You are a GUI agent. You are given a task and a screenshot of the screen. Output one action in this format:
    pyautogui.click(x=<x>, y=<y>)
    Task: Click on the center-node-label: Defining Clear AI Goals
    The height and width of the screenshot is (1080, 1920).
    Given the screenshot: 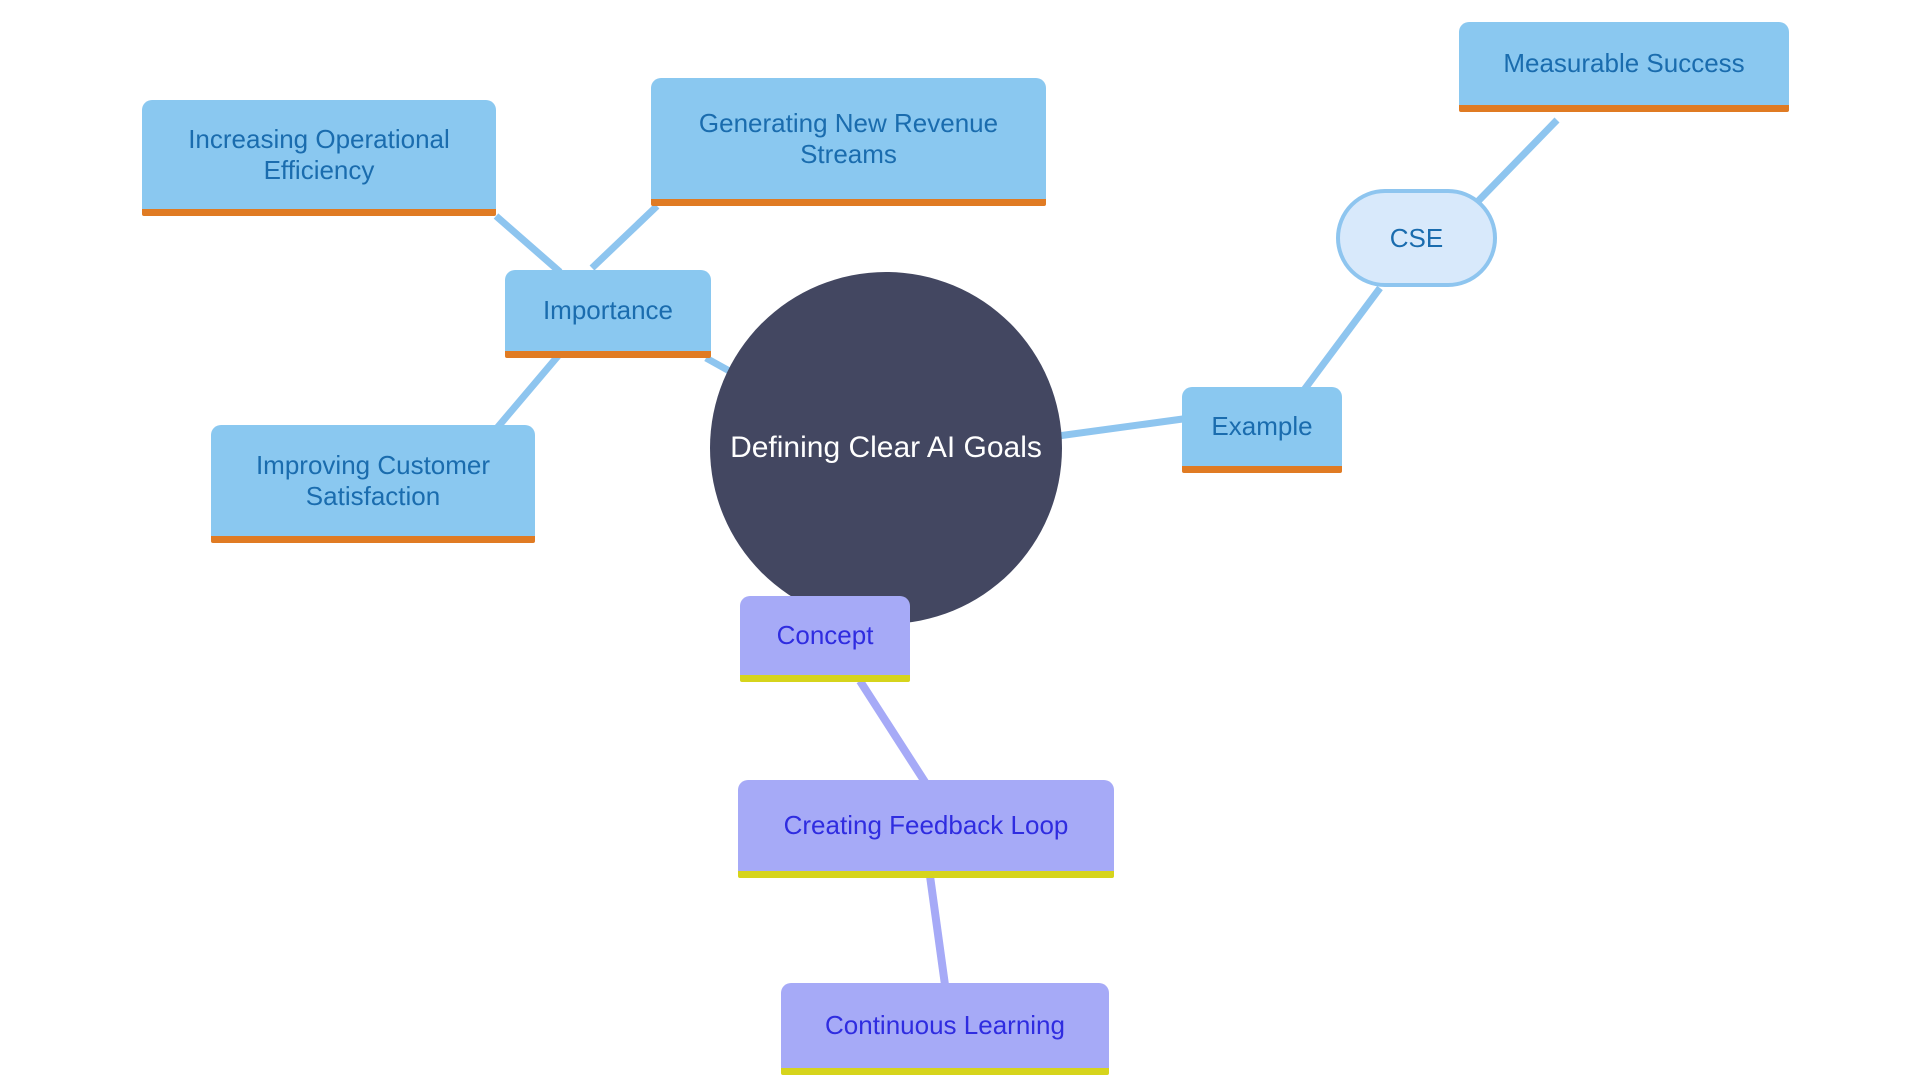 What is the action you would take?
    pyautogui.click(x=886, y=448)
    